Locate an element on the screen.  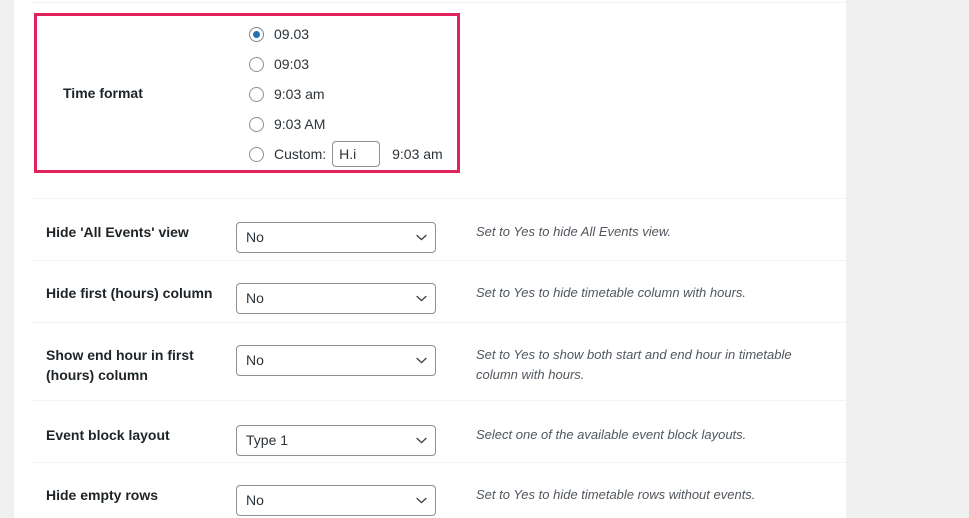
select-event-block-layout: Type 1 is located at coordinates (336, 440).